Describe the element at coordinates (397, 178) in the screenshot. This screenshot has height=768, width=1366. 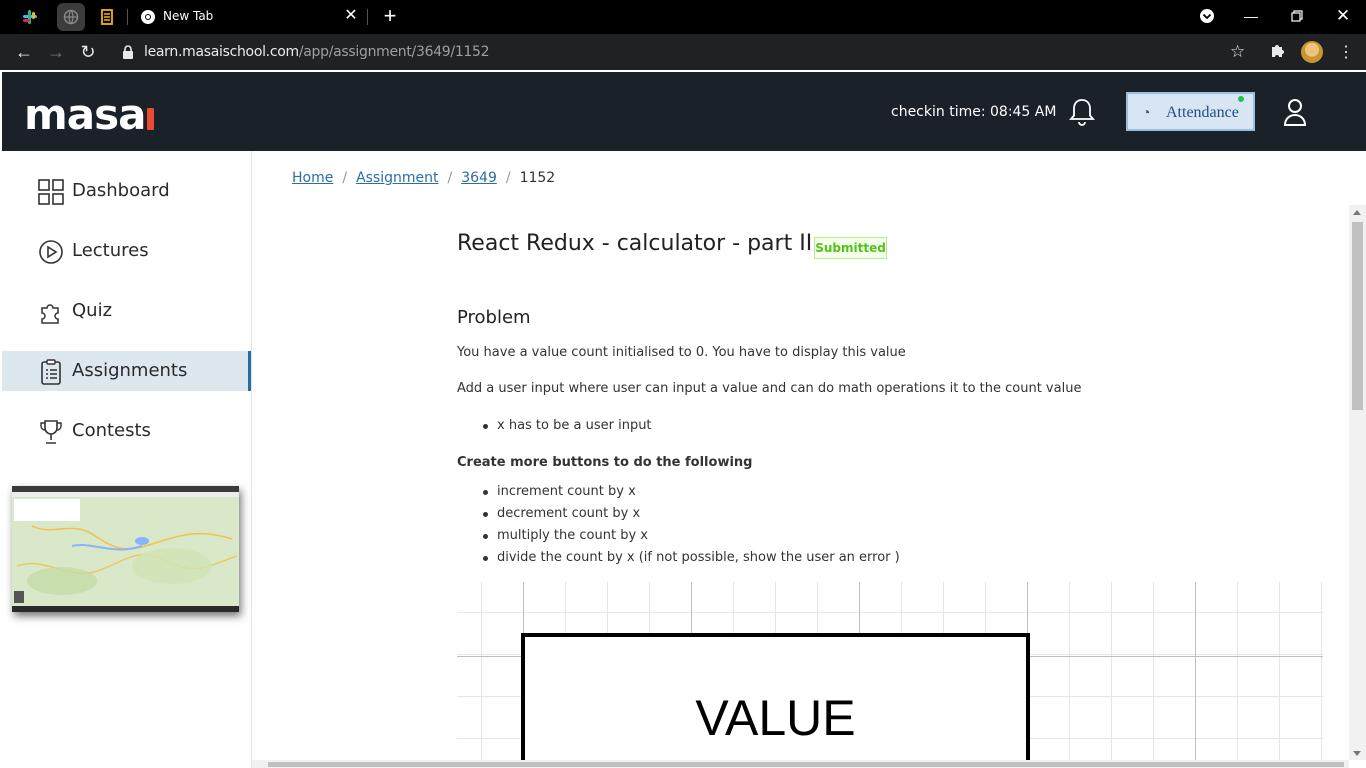
I see `breadcrumb-assignment: Assignment` at that location.